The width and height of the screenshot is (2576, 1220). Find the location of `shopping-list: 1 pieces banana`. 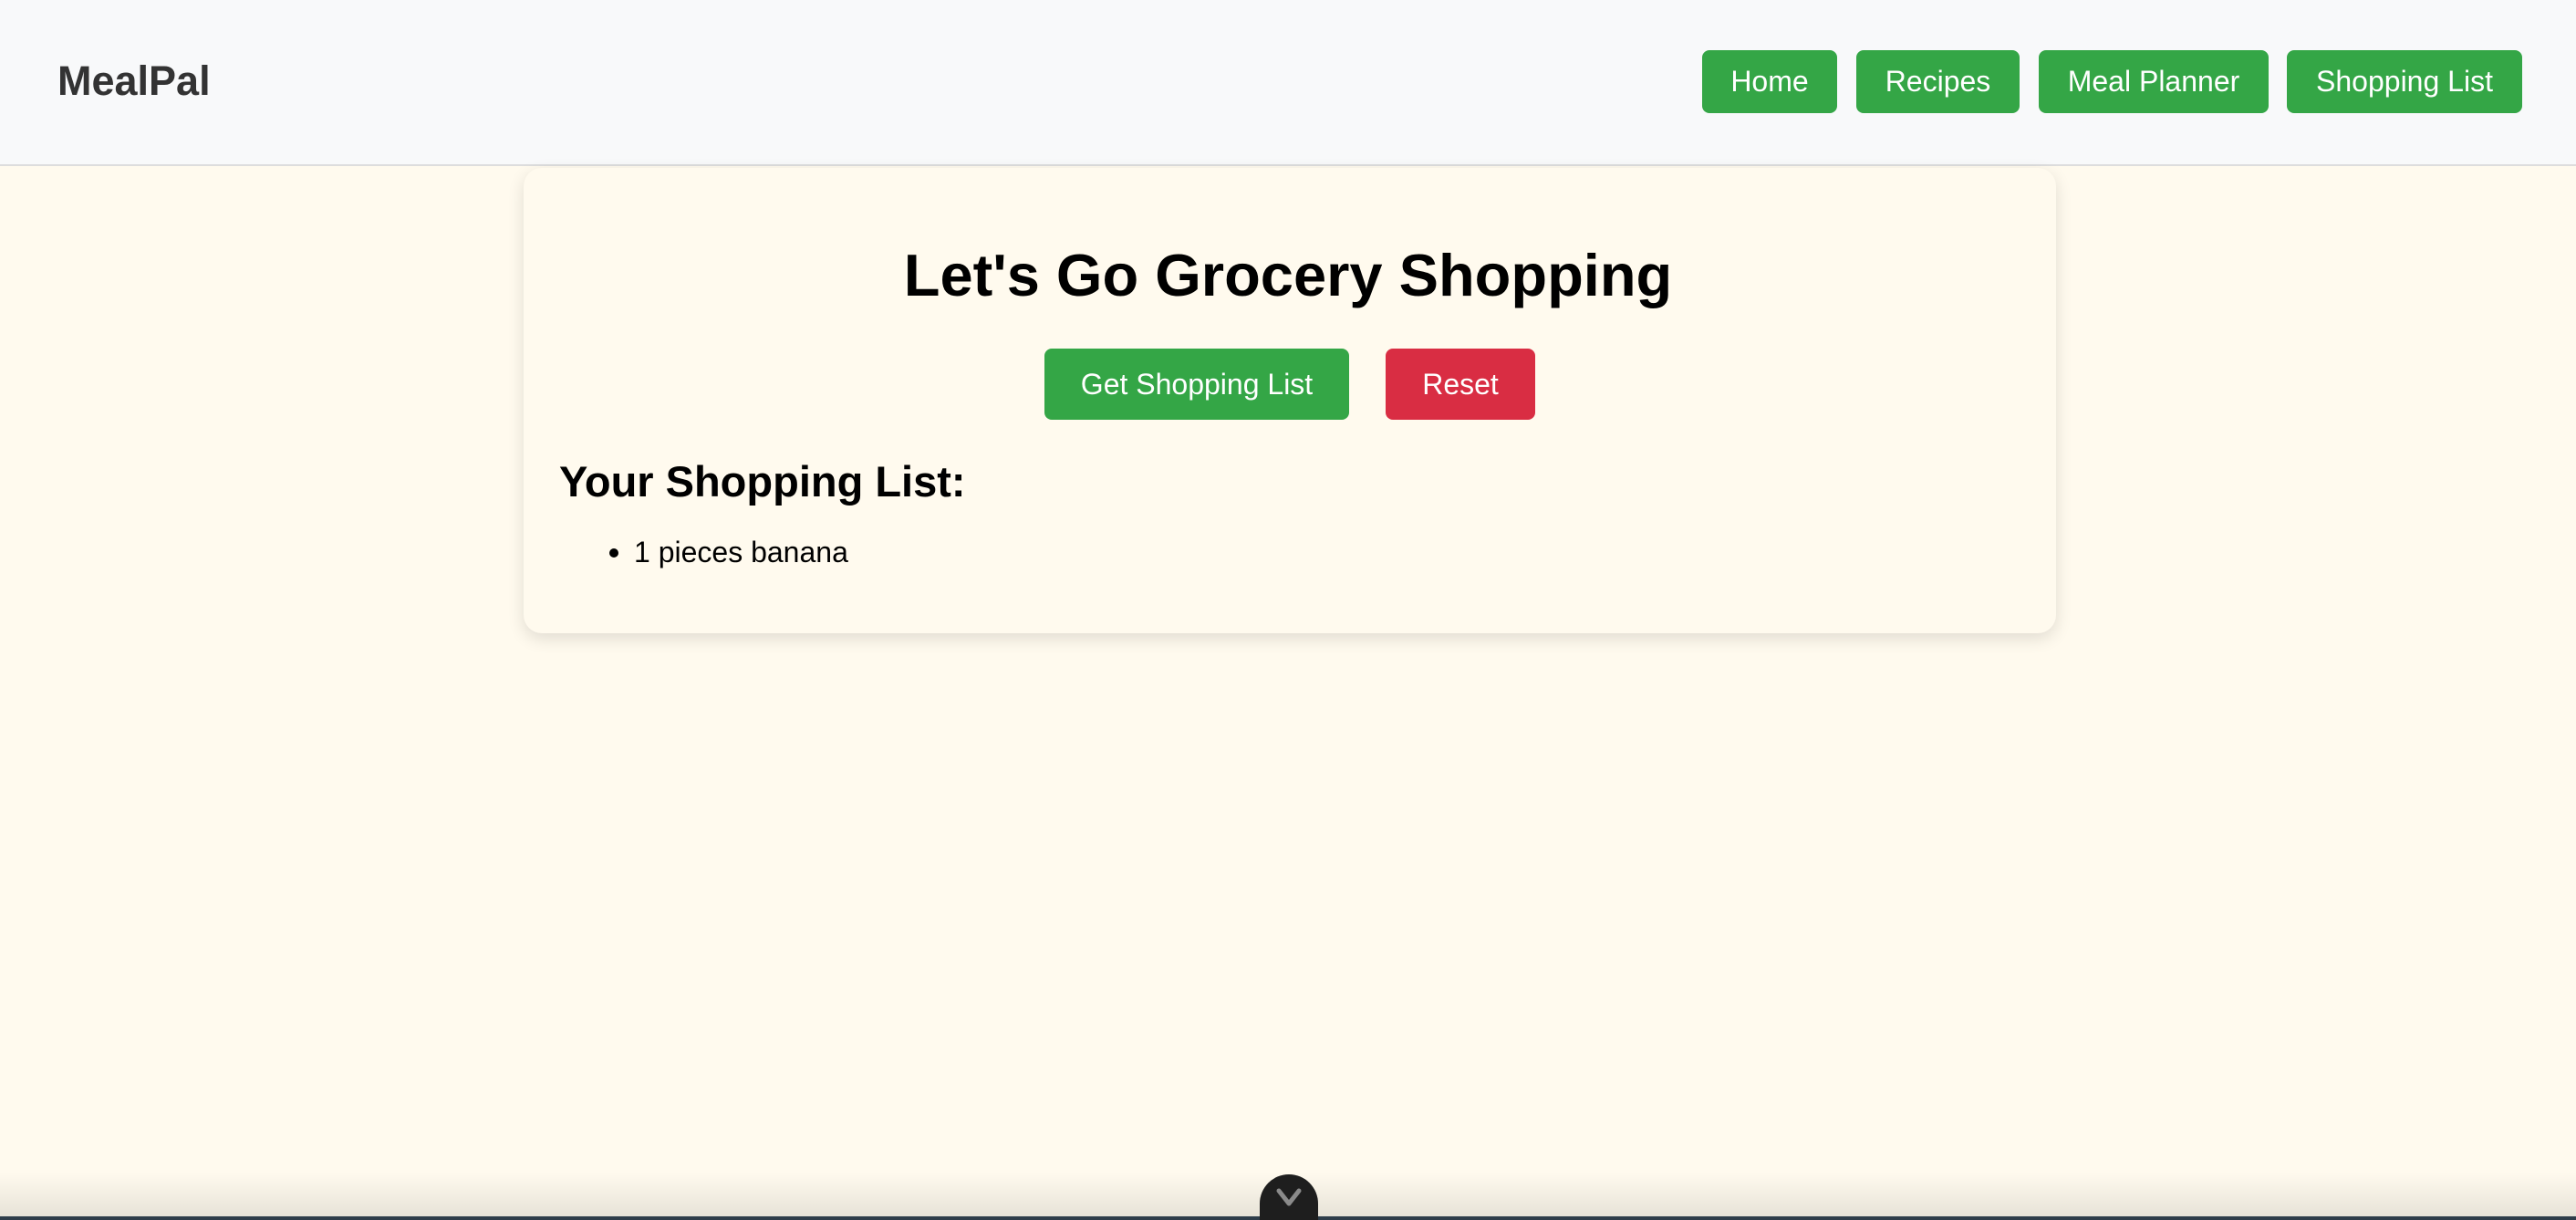

shopping-list: 1 pieces banana is located at coordinates (727, 552).